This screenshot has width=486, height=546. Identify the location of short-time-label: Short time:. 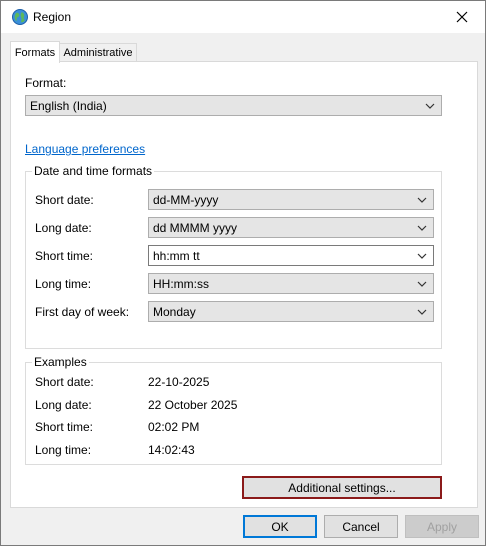
(64, 256).